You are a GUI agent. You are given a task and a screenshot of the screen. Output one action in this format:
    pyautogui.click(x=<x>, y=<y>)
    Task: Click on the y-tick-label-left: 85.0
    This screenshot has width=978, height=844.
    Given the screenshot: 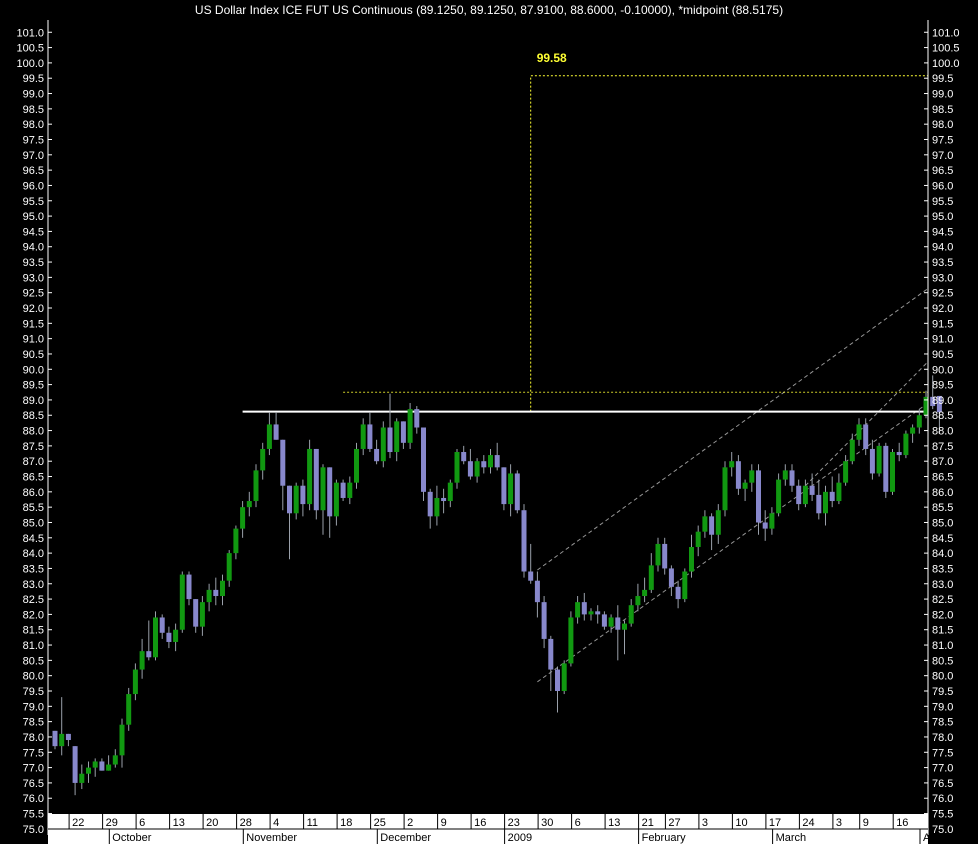 What is the action you would take?
    pyautogui.click(x=33, y=523)
    